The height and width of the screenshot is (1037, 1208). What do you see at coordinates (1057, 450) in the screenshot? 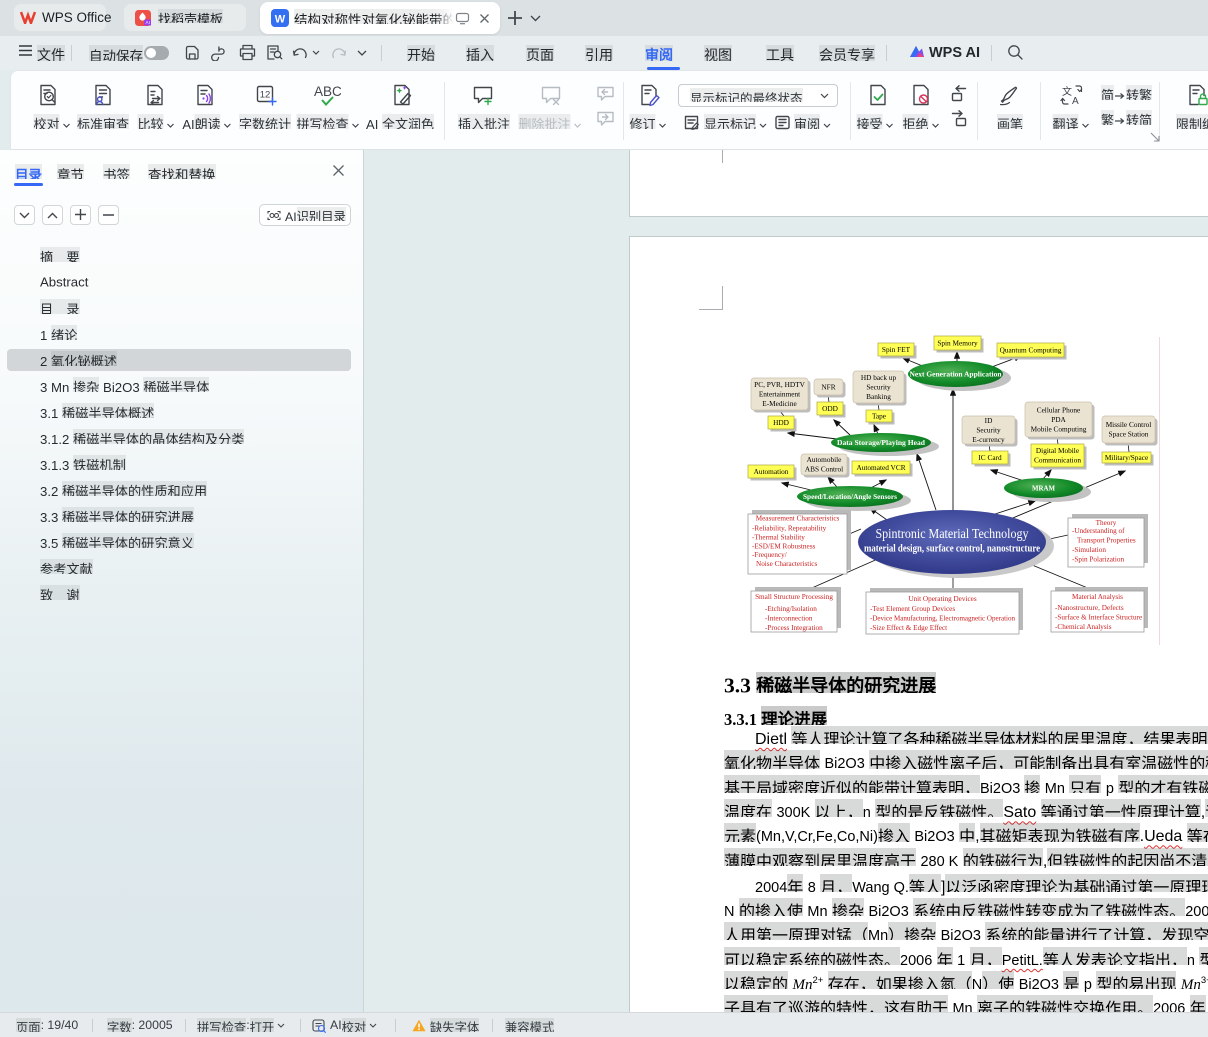
I see `svg-text: Digital Mobile` at bounding box center [1057, 450].